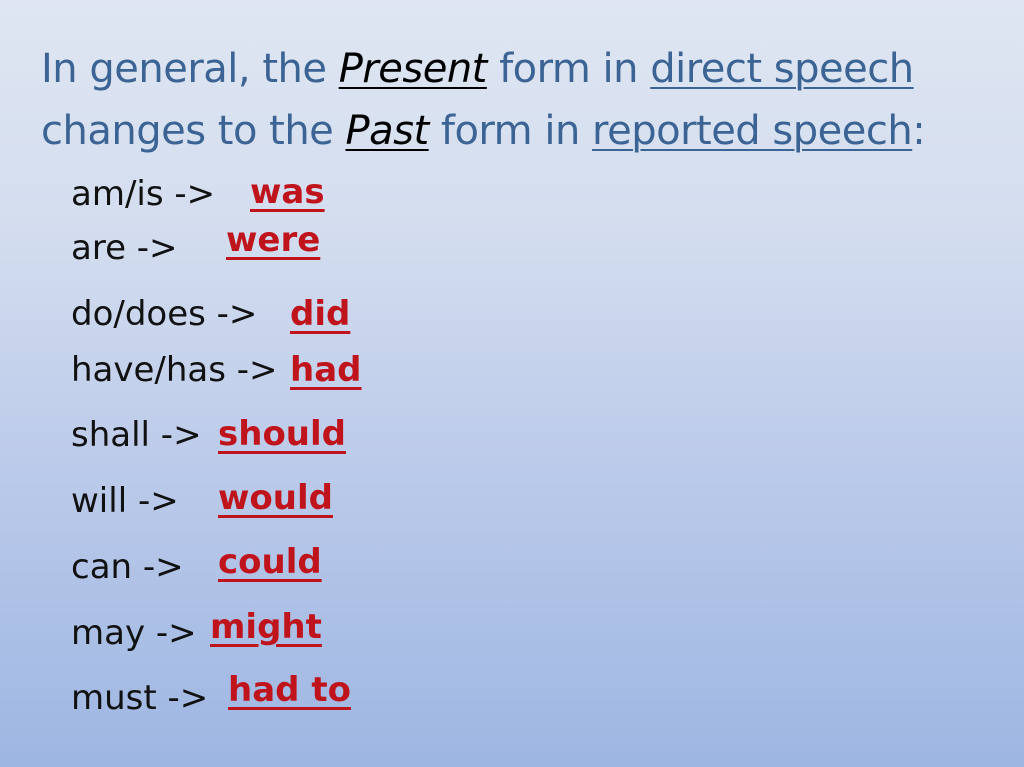 The image size is (1024, 767). Describe the element at coordinates (919, 131) in the screenshot. I see `title-colon: :` at that location.